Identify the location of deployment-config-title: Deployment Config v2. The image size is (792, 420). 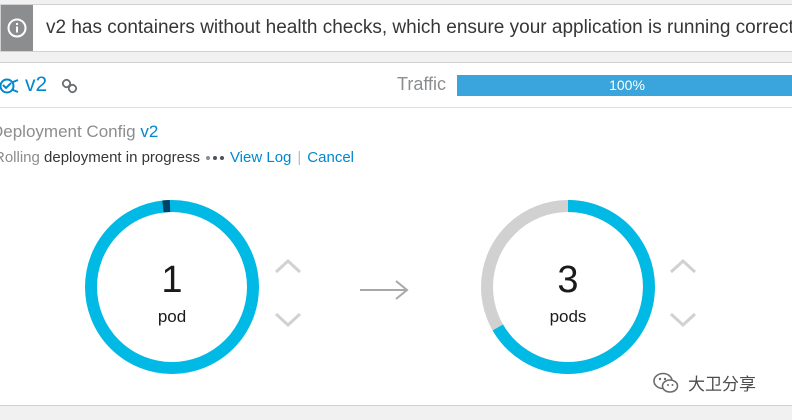
(79, 132).